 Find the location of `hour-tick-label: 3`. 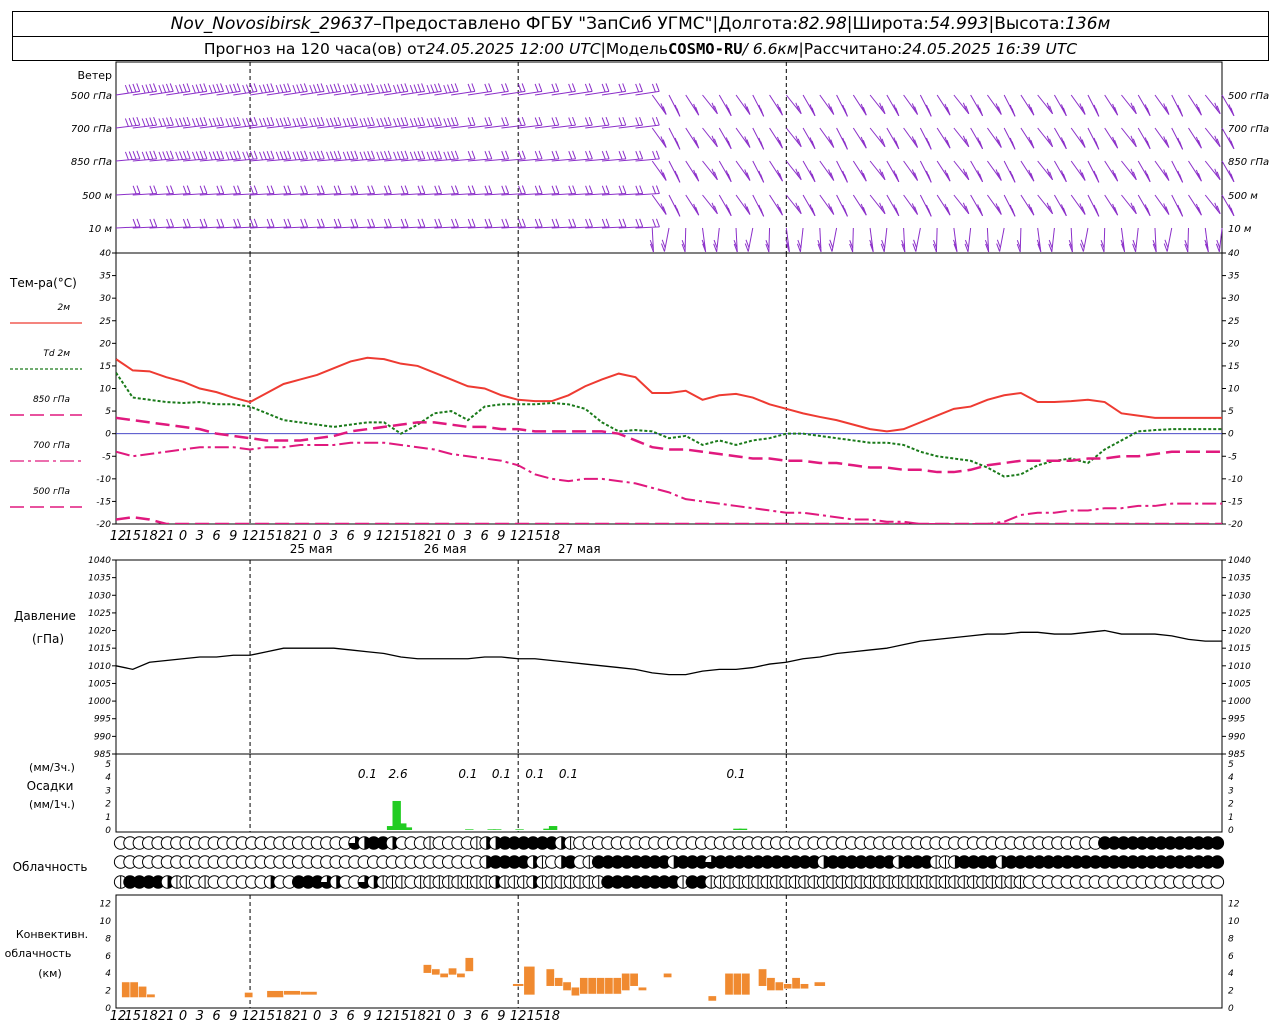

hour-tick-label: 3 is located at coordinates (334, 1016).